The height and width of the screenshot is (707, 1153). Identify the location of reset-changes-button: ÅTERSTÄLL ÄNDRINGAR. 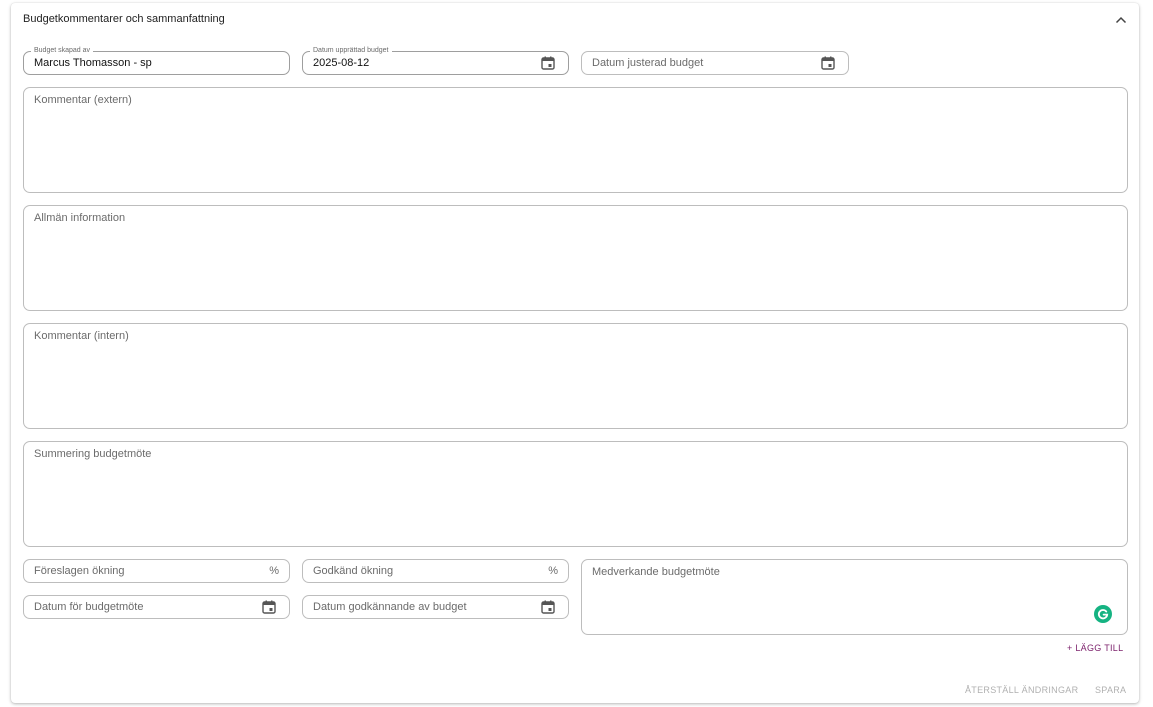
(1021, 690).